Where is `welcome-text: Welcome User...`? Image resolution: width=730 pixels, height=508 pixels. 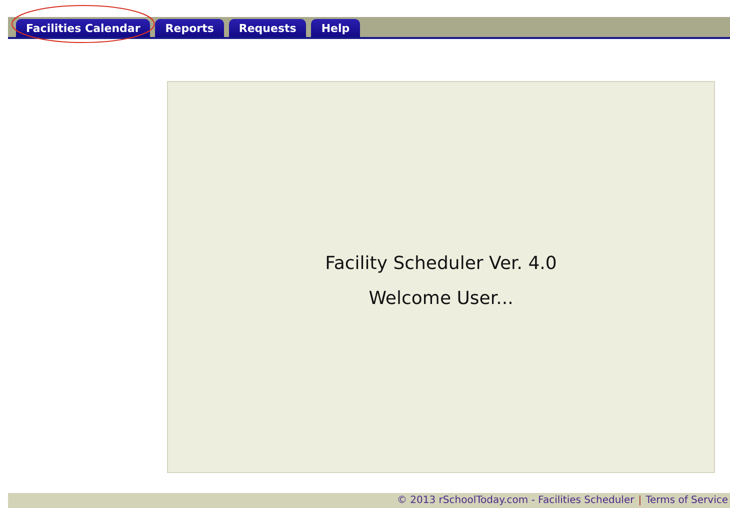 welcome-text: Welcome User... is located at coordinates (441, 298).